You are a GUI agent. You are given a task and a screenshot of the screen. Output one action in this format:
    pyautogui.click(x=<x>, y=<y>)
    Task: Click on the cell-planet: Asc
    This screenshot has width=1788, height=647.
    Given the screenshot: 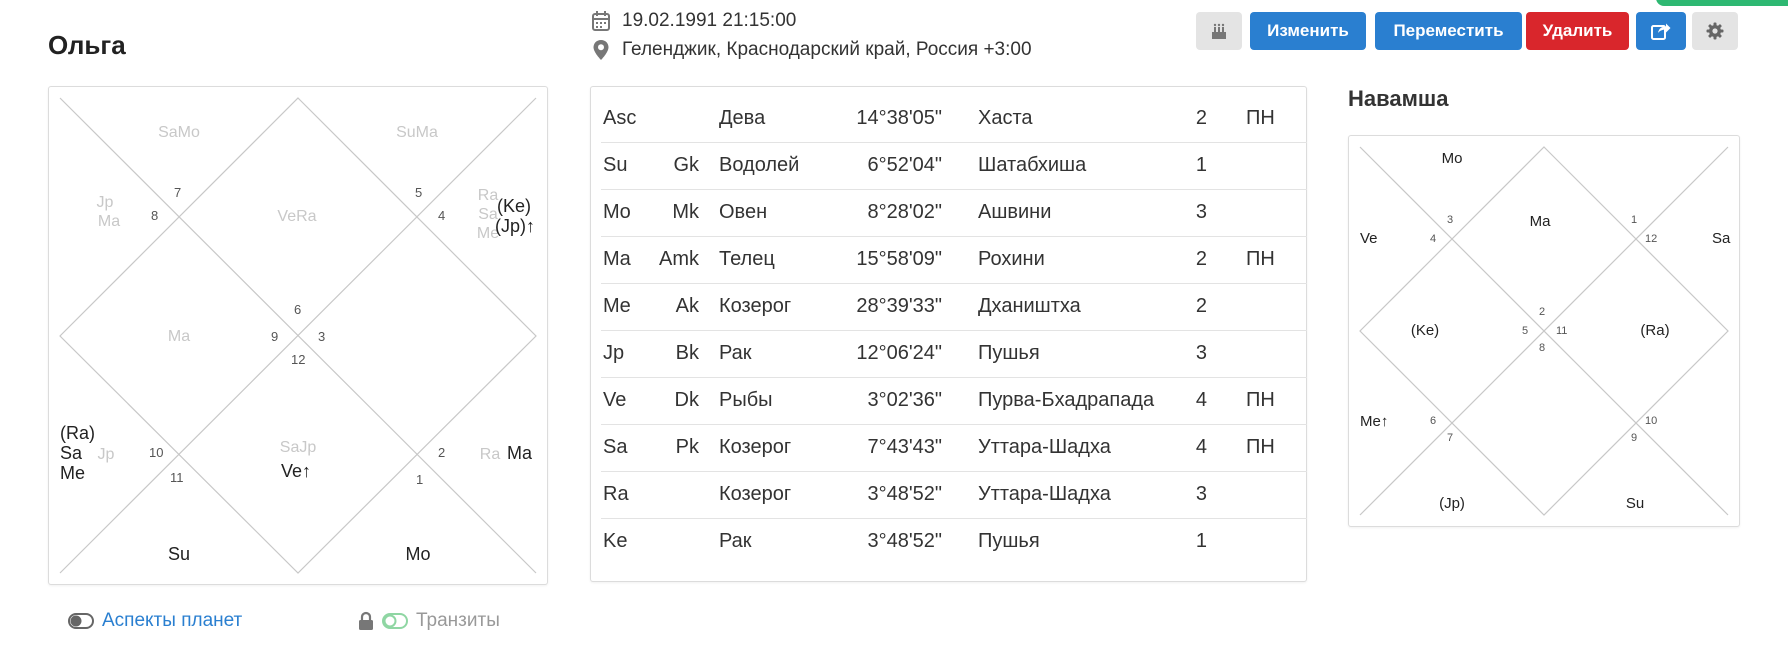 What is the action you would take?
    pyautogui.click(x=620, y=118)
    